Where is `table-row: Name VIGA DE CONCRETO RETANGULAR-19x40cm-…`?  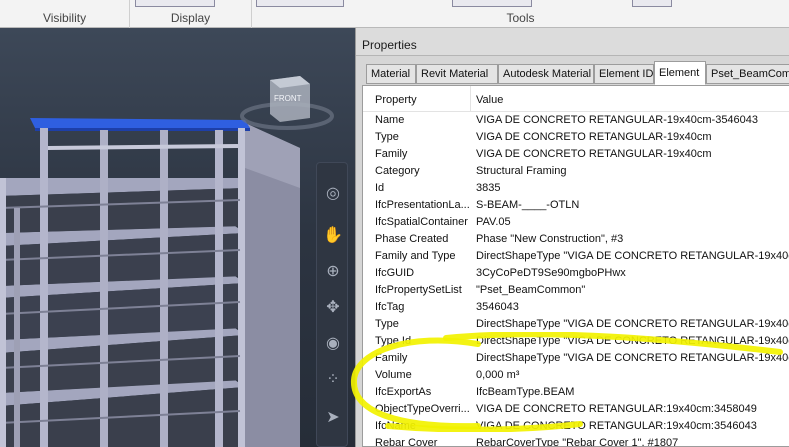 table-row: Name VIGA DE CONCRETO RETANGULAR-19x40cm-… is located at coordinates (576, 120).